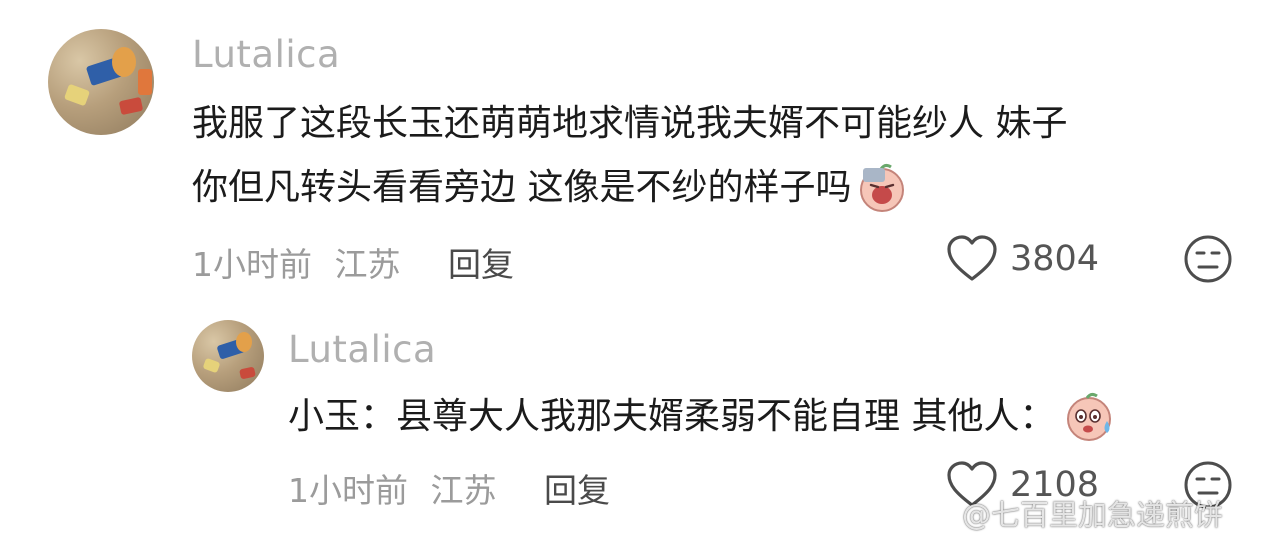 The image size is (1282, 539). I want to click on heart-icon, so click(972, 259).